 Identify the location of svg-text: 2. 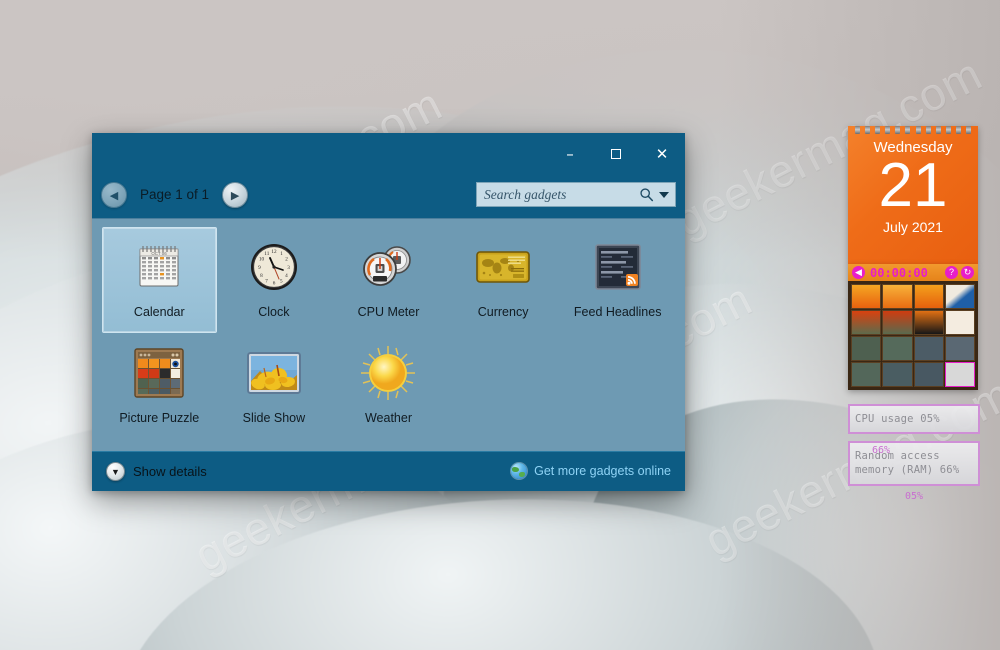
(286, 260).